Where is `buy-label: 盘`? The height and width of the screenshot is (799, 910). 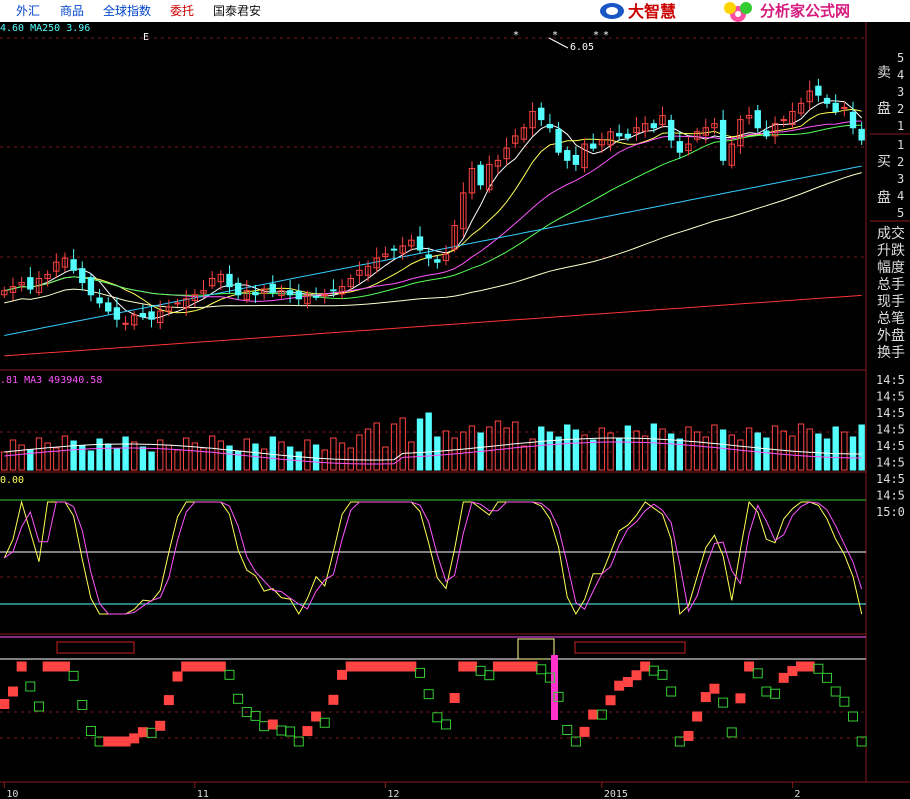 buy-label: 盘 is located at coordinates (884, 197).